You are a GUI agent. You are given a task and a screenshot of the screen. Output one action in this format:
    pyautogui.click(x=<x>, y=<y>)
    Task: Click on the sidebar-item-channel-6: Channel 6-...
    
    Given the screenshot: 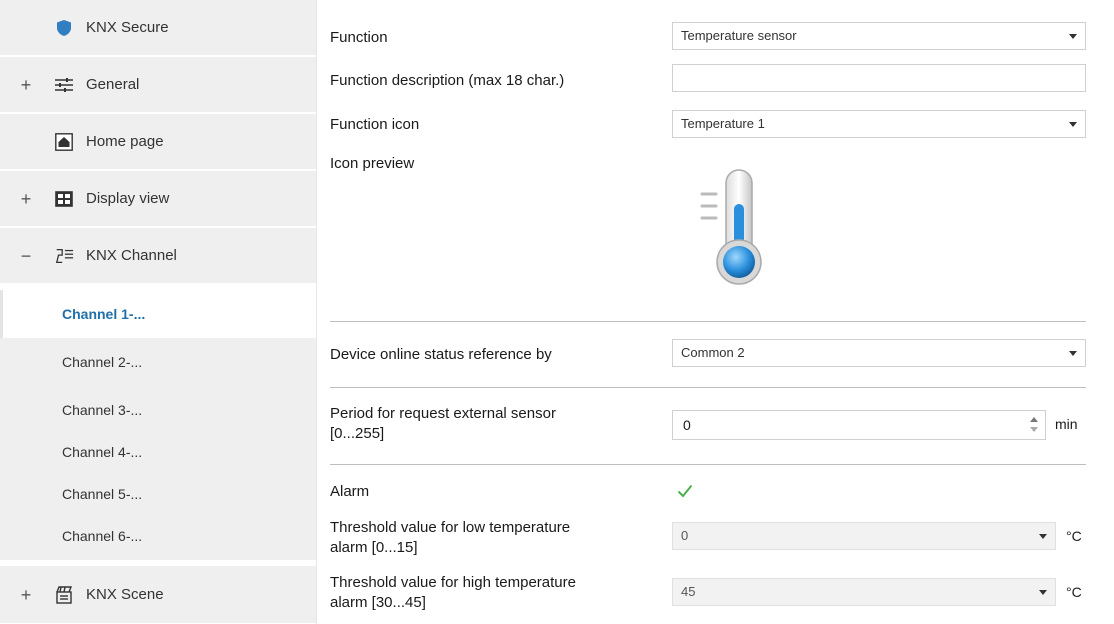 What is the action you would take?
    pyautogui.click(x=158, y=536)
    